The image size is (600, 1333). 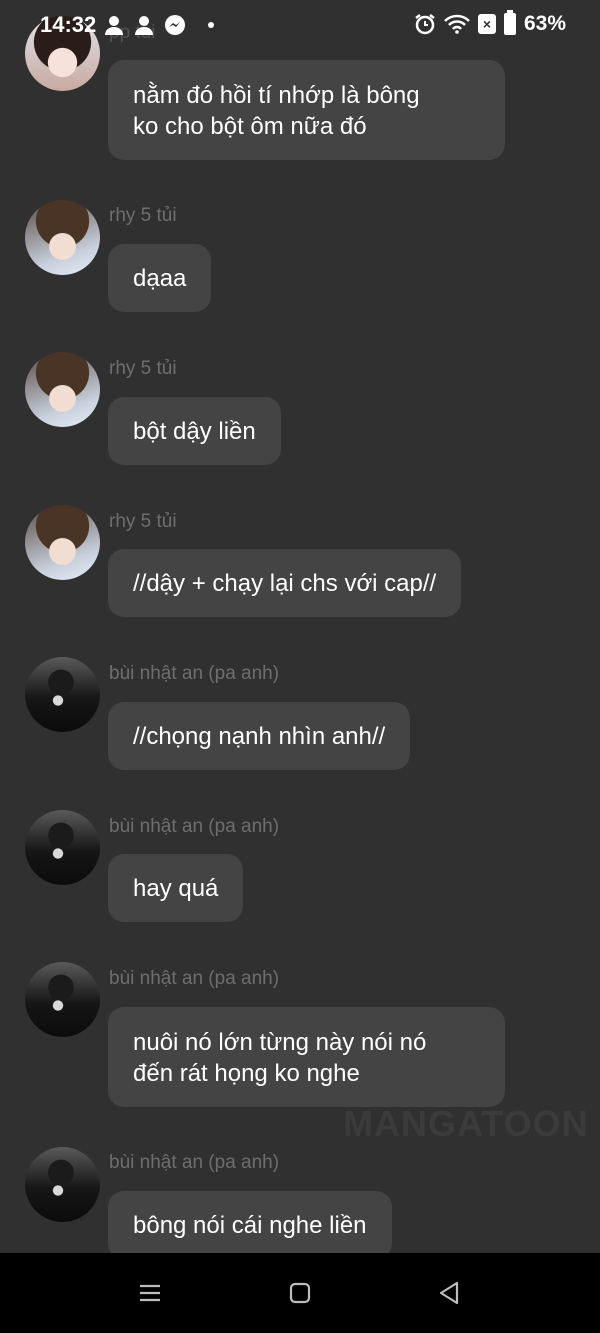 I want to click on message-bubble: bông nói cái nghe liền, so click(x=250, y=1225).